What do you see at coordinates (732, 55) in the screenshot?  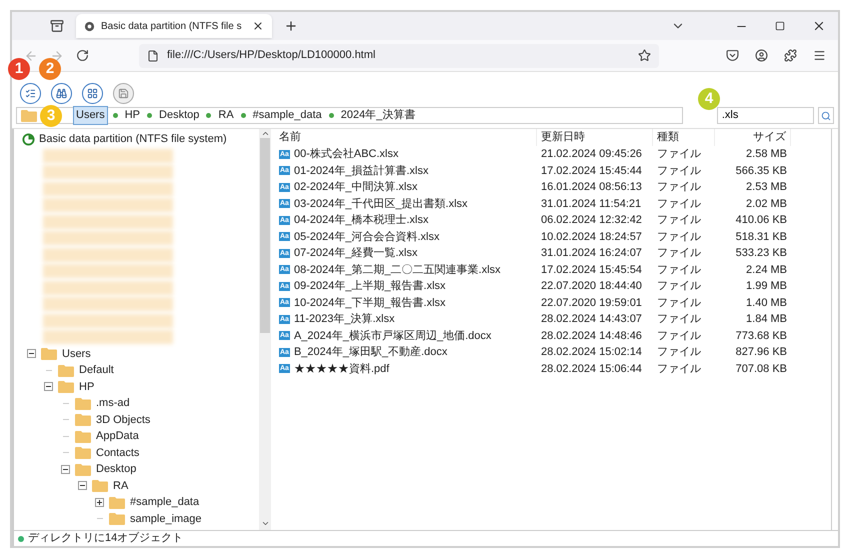 I see `pocket-icon` at bounding box center [732, 55].